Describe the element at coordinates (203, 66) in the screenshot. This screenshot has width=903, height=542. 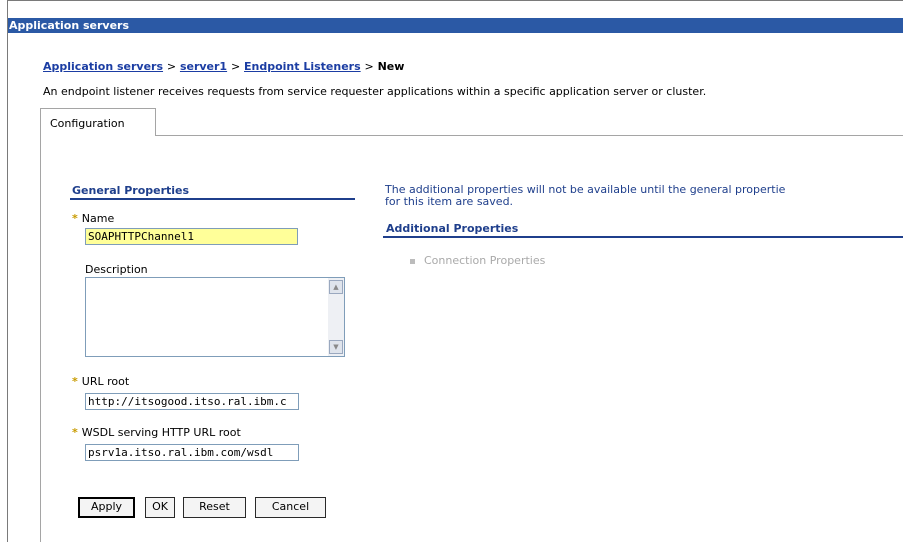
I see `breadcrumb-server1: server1` at that location.